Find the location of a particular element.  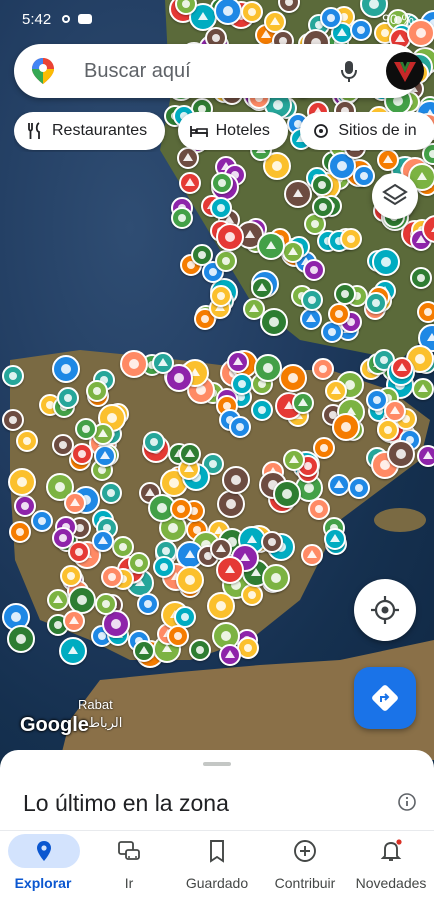

bottom-sheet: Lo último en la zona is located at coordinates (217, 790).